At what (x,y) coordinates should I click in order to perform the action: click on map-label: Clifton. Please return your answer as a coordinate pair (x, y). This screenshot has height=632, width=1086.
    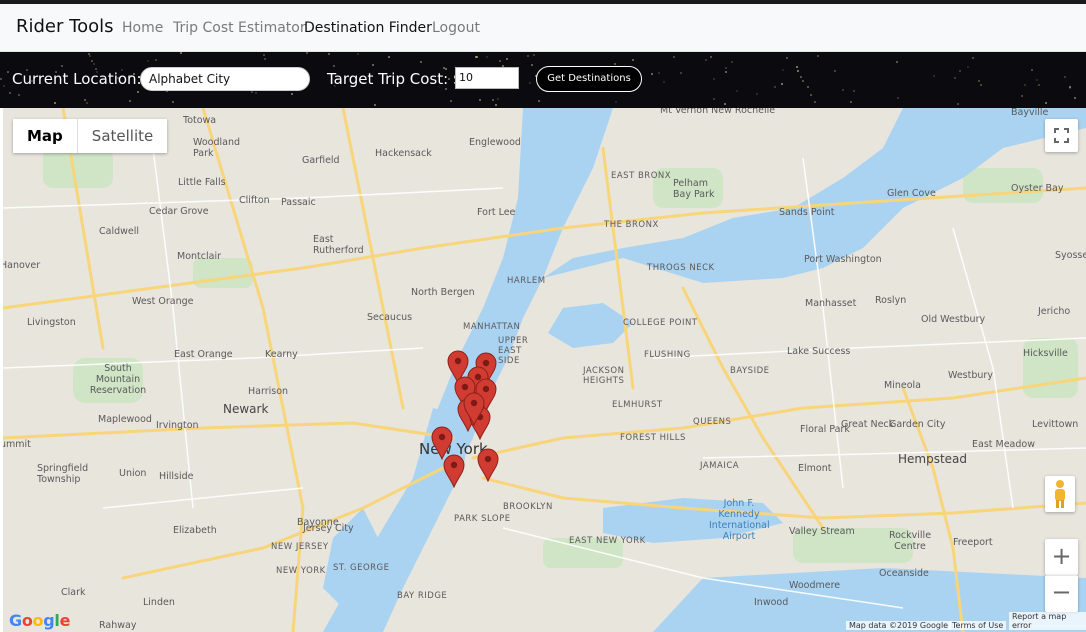
    Looking at the image, I should click on (254, 200).